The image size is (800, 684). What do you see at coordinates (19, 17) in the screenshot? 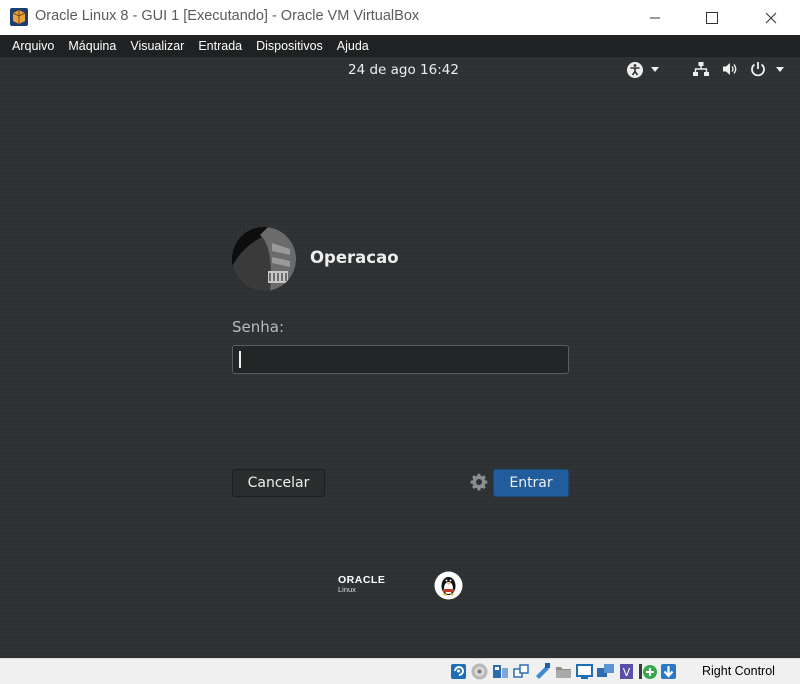
I see `virtualbox-icon` at bounding box center [19, 17].